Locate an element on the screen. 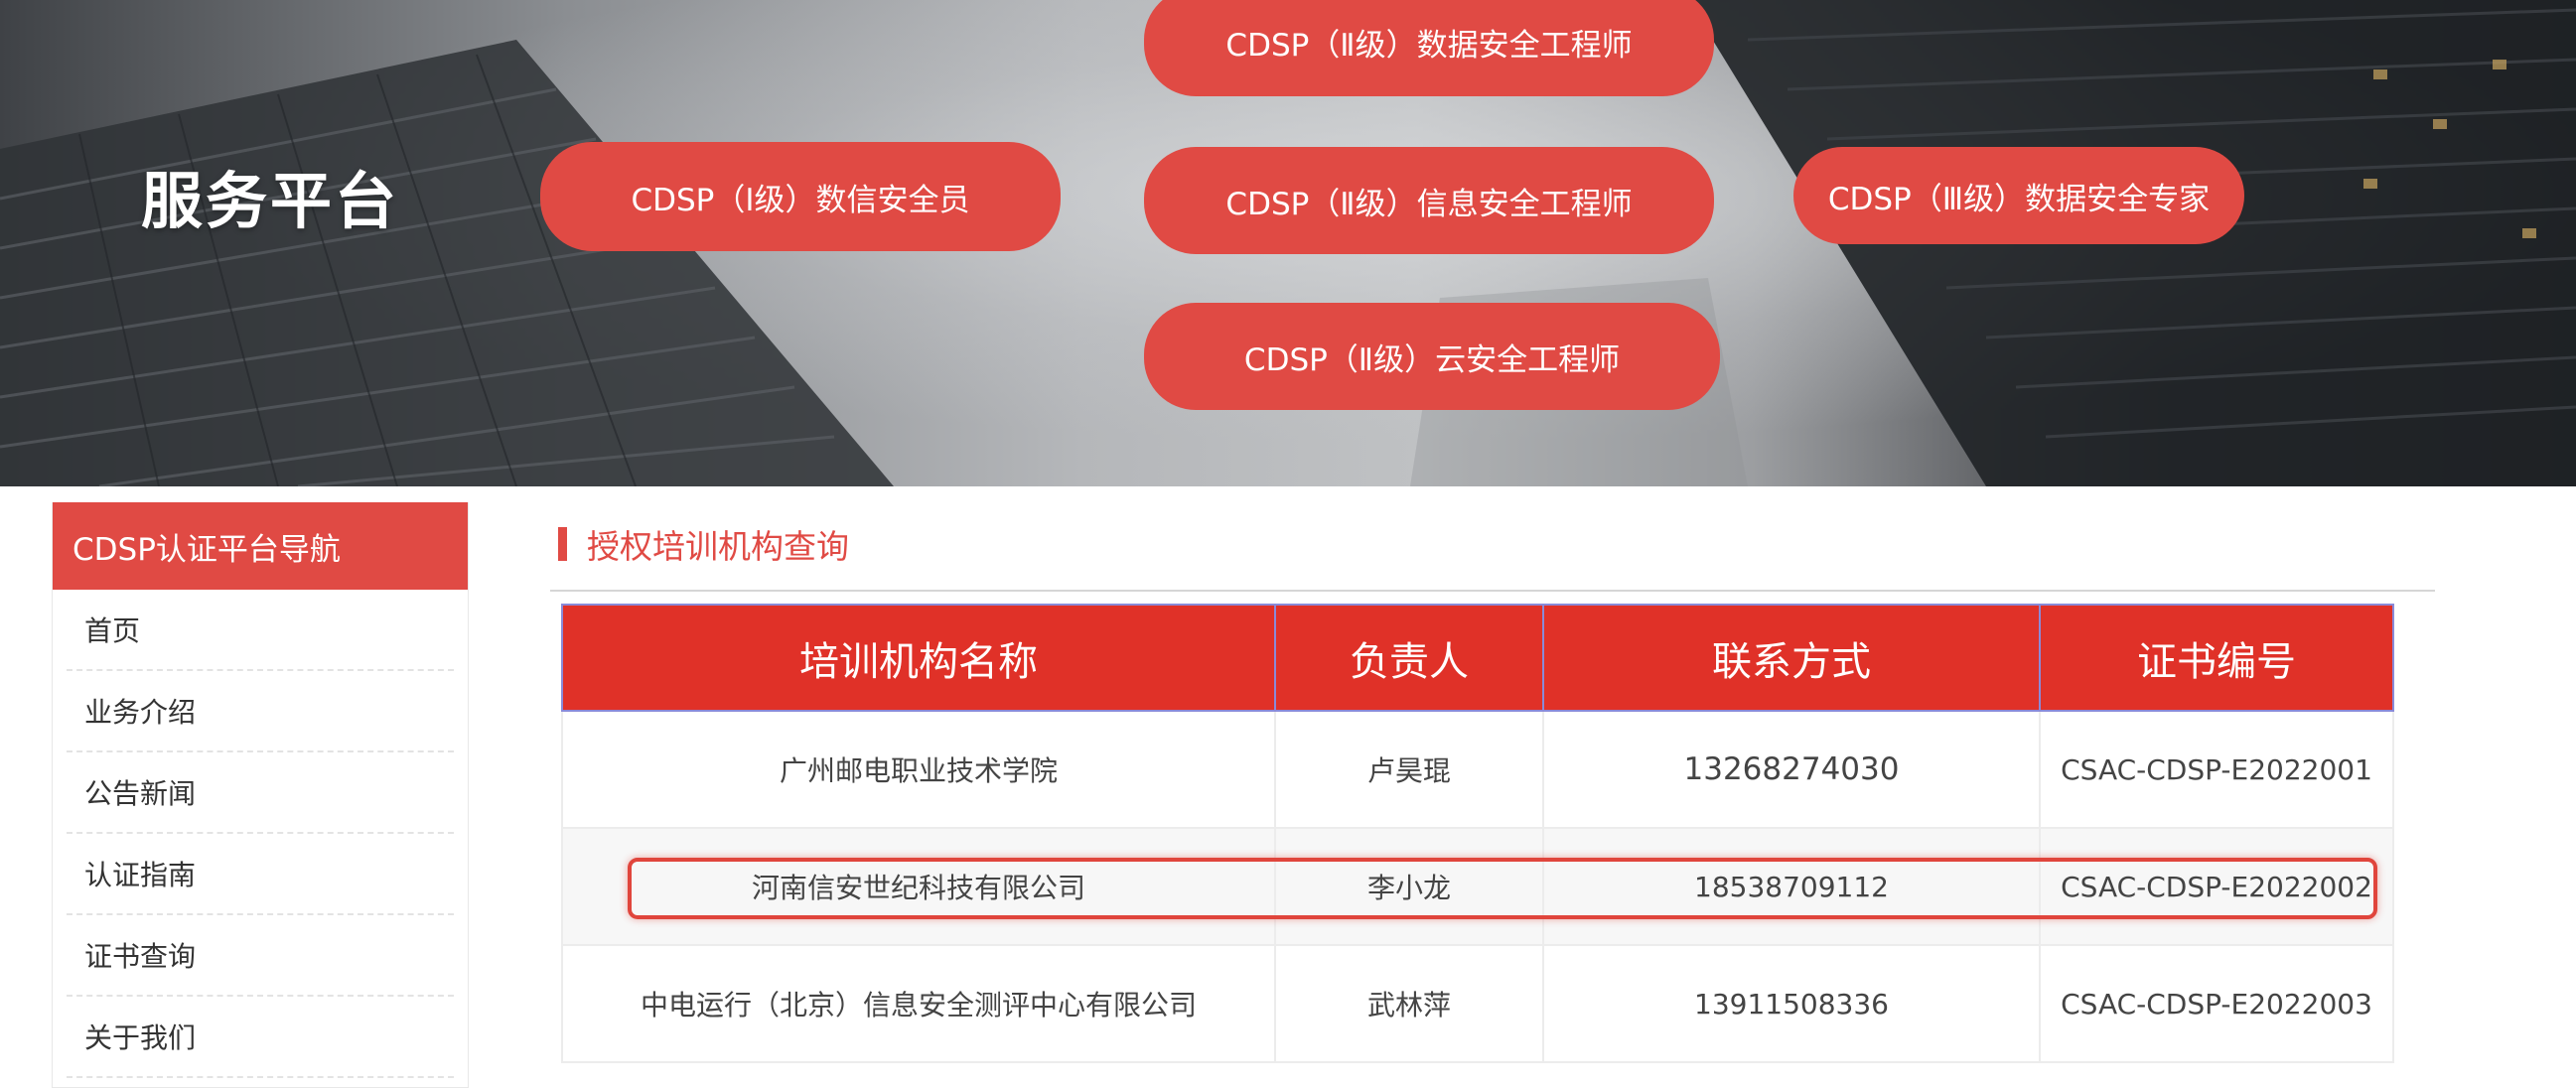  cell-person: 李小龙 is located at coordinates (1409, 886).